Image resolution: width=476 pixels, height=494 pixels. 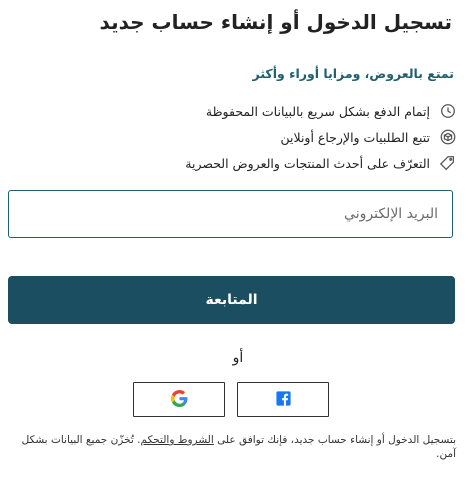 I want to click on terms-link: الشروط والتحكم, so click(x=176, y=440).